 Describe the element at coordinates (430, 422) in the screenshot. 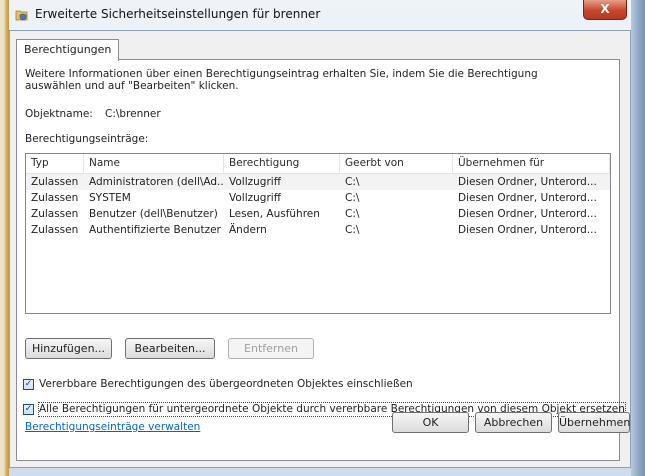

I see `ok-button: OK` at that location.